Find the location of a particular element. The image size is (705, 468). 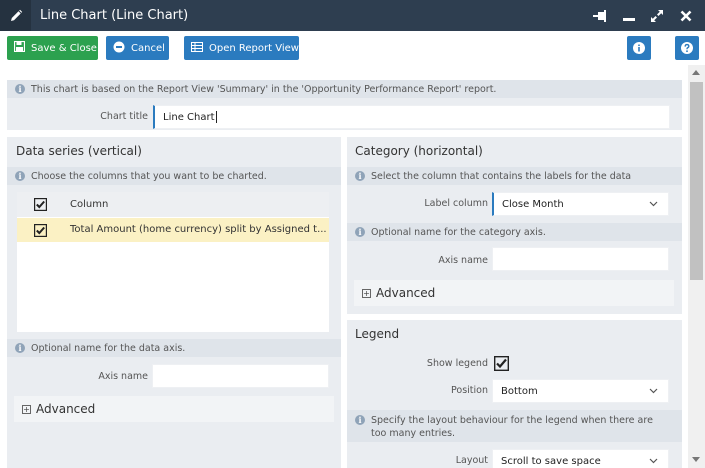

category-advanced-toggle: + Advanced is located at coordinates (514, 293).